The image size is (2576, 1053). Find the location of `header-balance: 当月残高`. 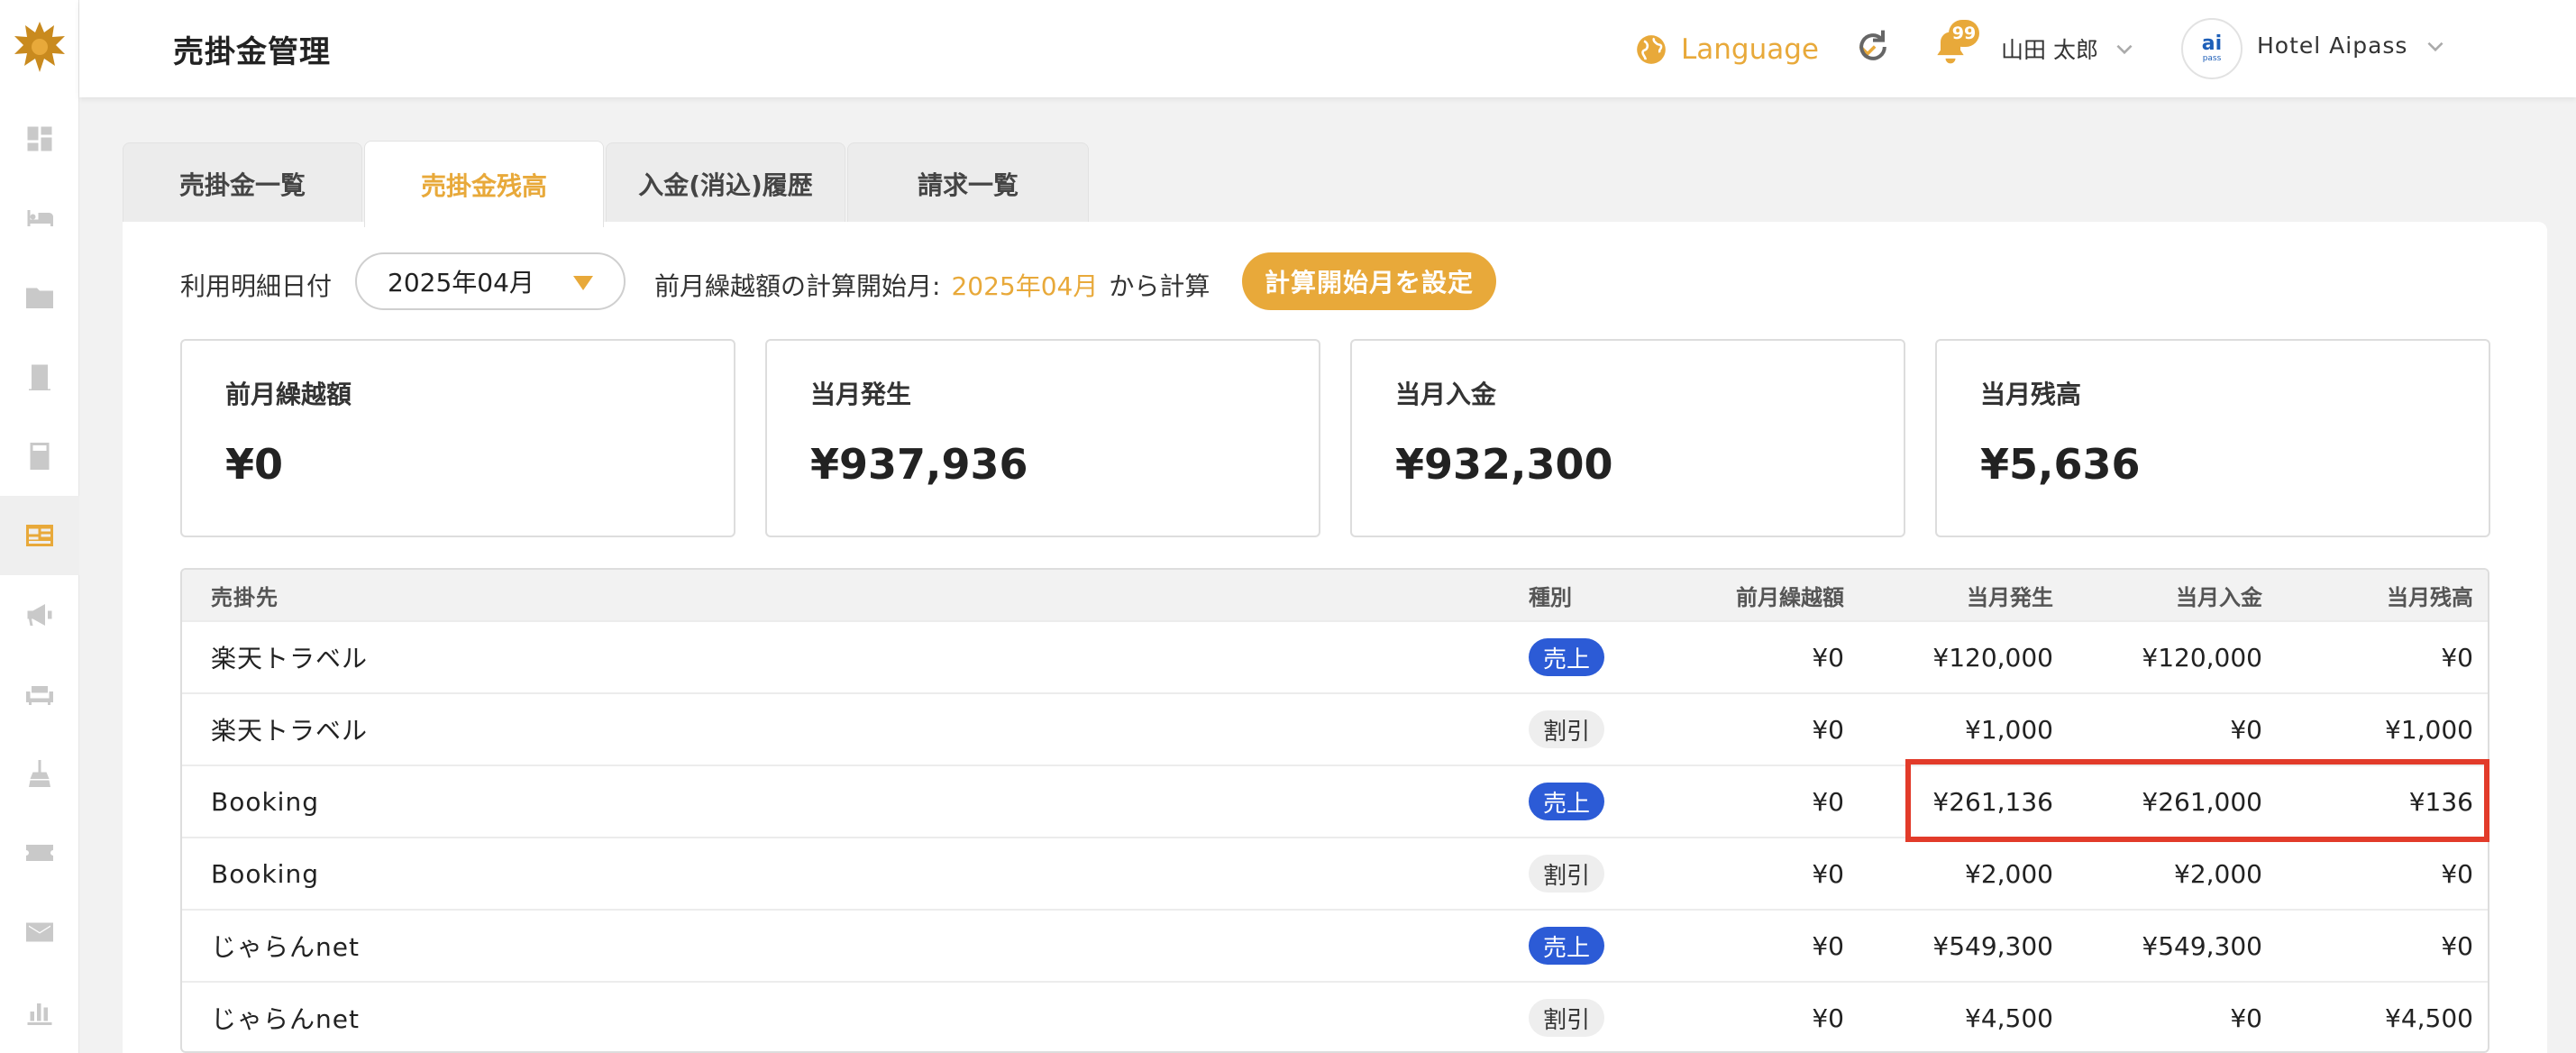

header-balance: 当月残高 is located at coordinates (2430, 597).